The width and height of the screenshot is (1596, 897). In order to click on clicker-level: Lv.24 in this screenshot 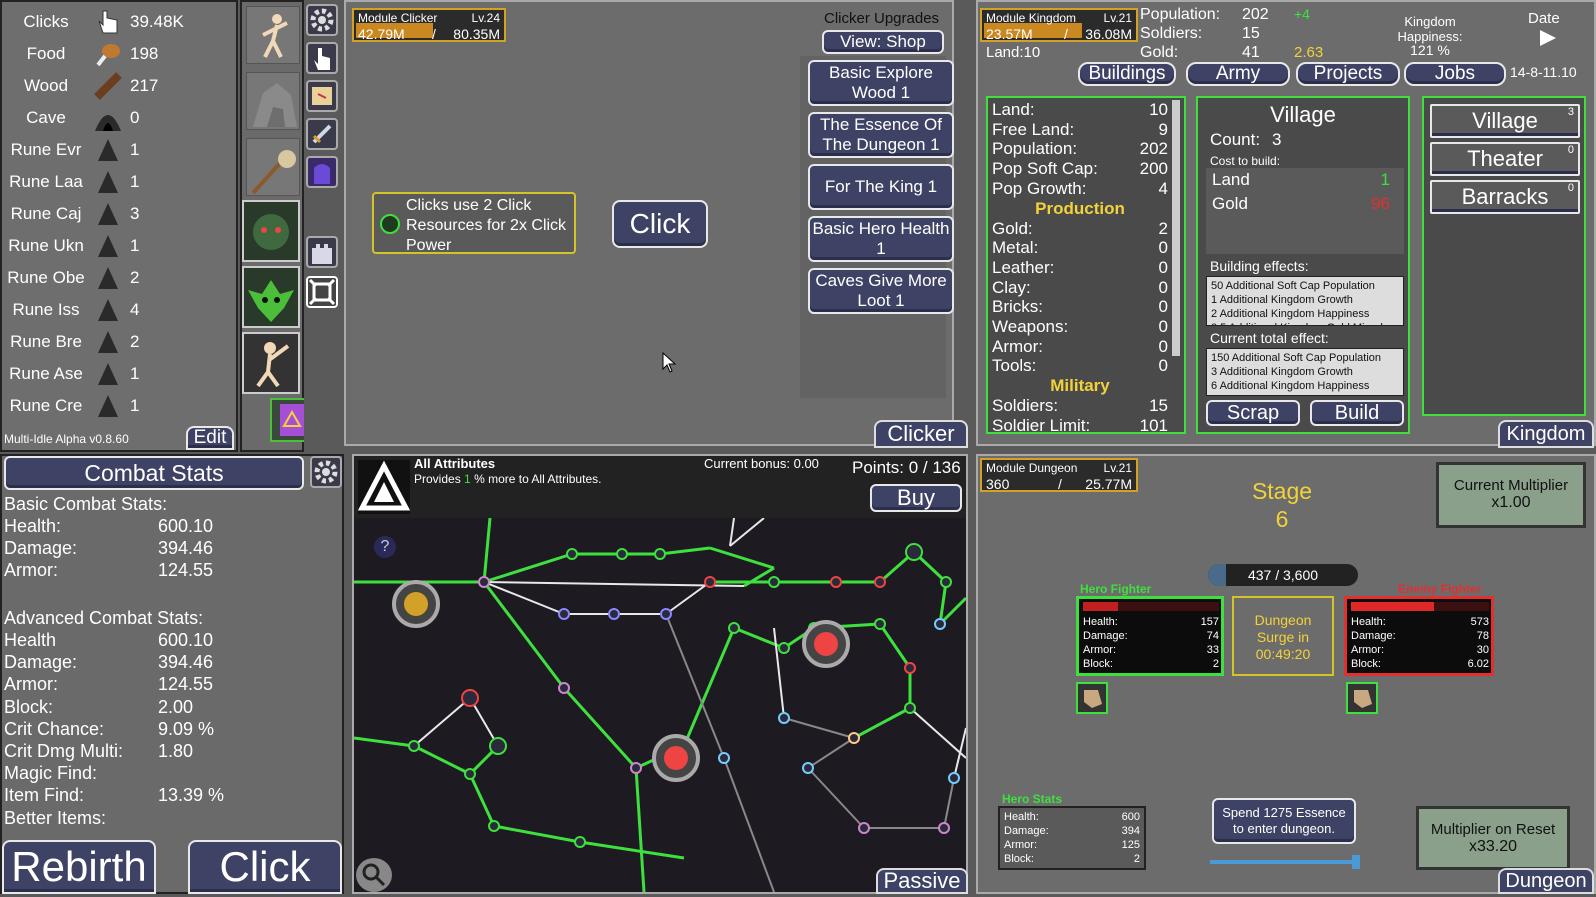, I will do `click(485, 18)`.